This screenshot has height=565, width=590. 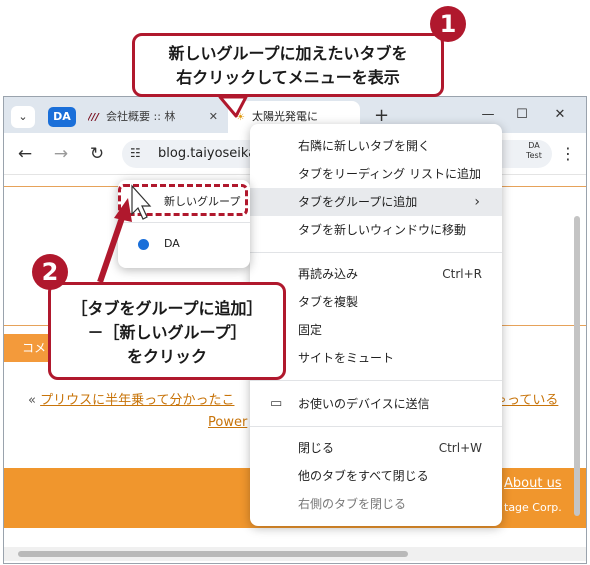 I want to click on next-post-link: ゃっている, so click(x=526, y=401).